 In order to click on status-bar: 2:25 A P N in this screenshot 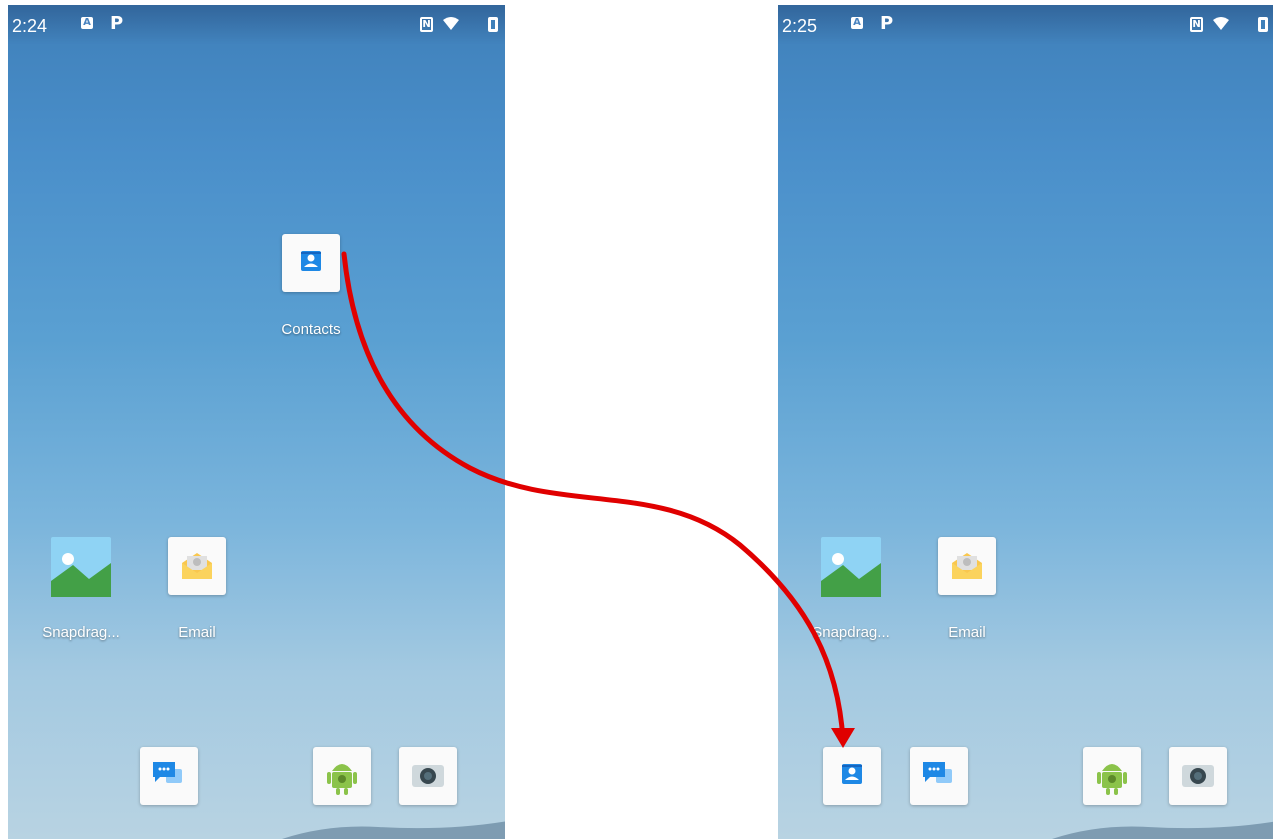, I will do `click(1025, 25)`.